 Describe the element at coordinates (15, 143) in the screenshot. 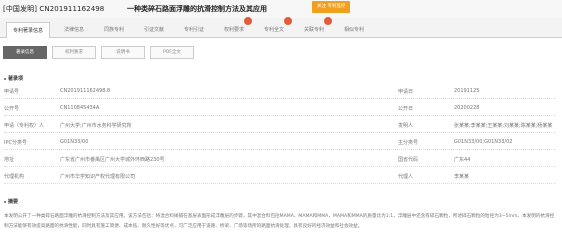

I see `field-label: IPC分类号` at that location.